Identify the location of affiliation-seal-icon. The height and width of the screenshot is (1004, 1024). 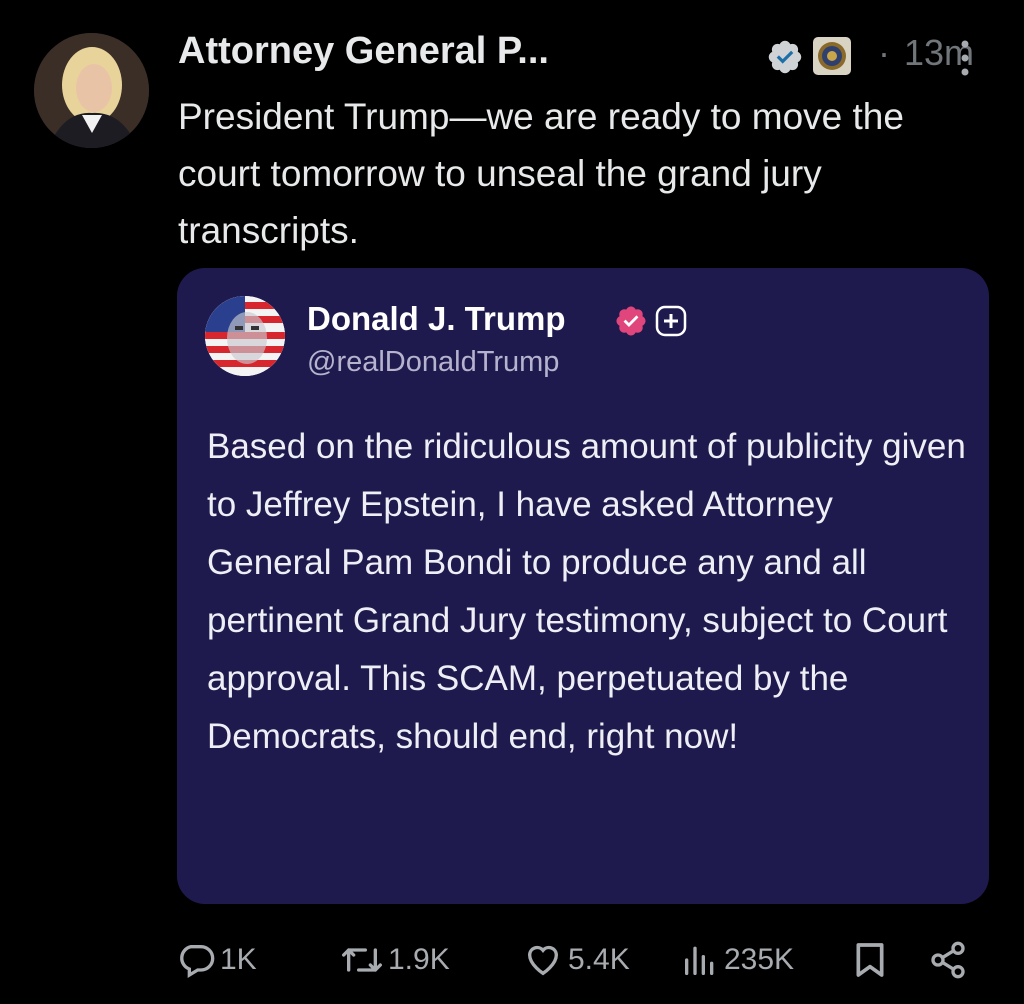
(832, 56).